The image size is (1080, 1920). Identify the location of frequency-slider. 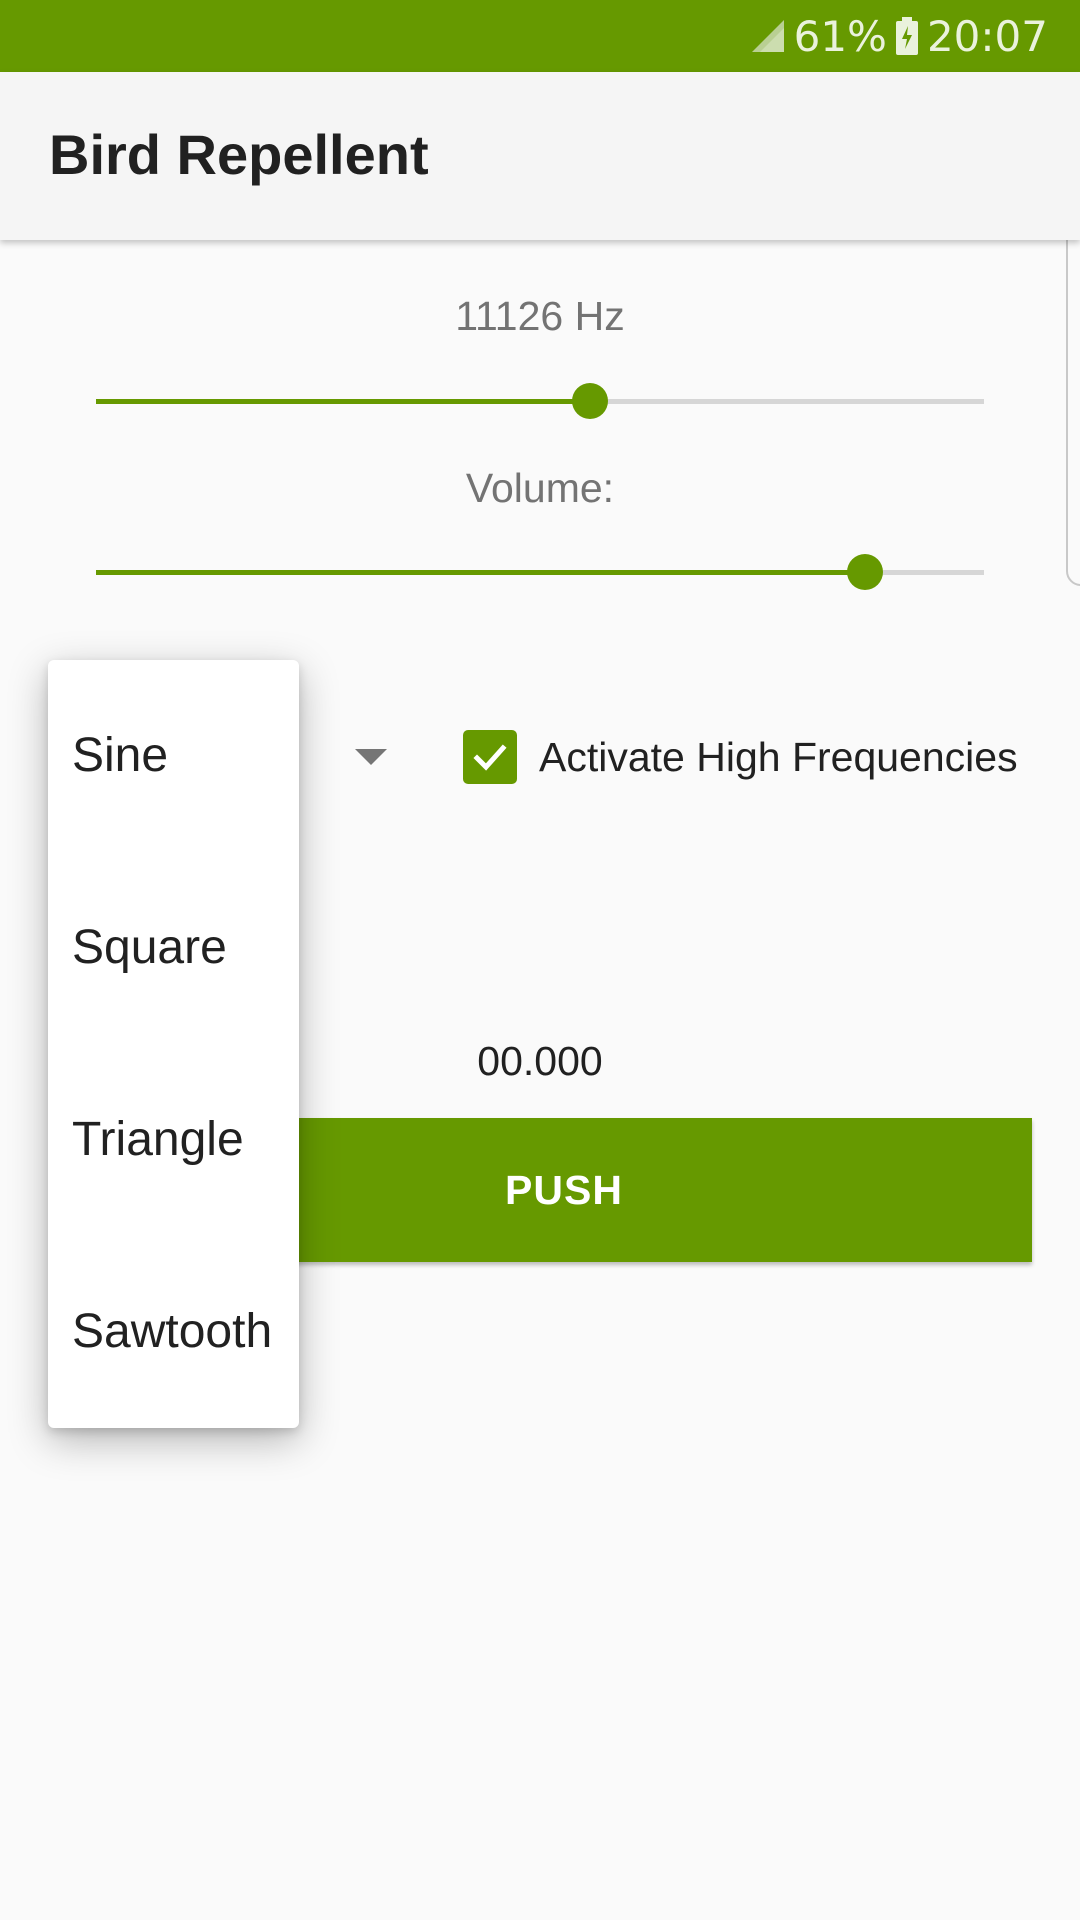
(540, 401).